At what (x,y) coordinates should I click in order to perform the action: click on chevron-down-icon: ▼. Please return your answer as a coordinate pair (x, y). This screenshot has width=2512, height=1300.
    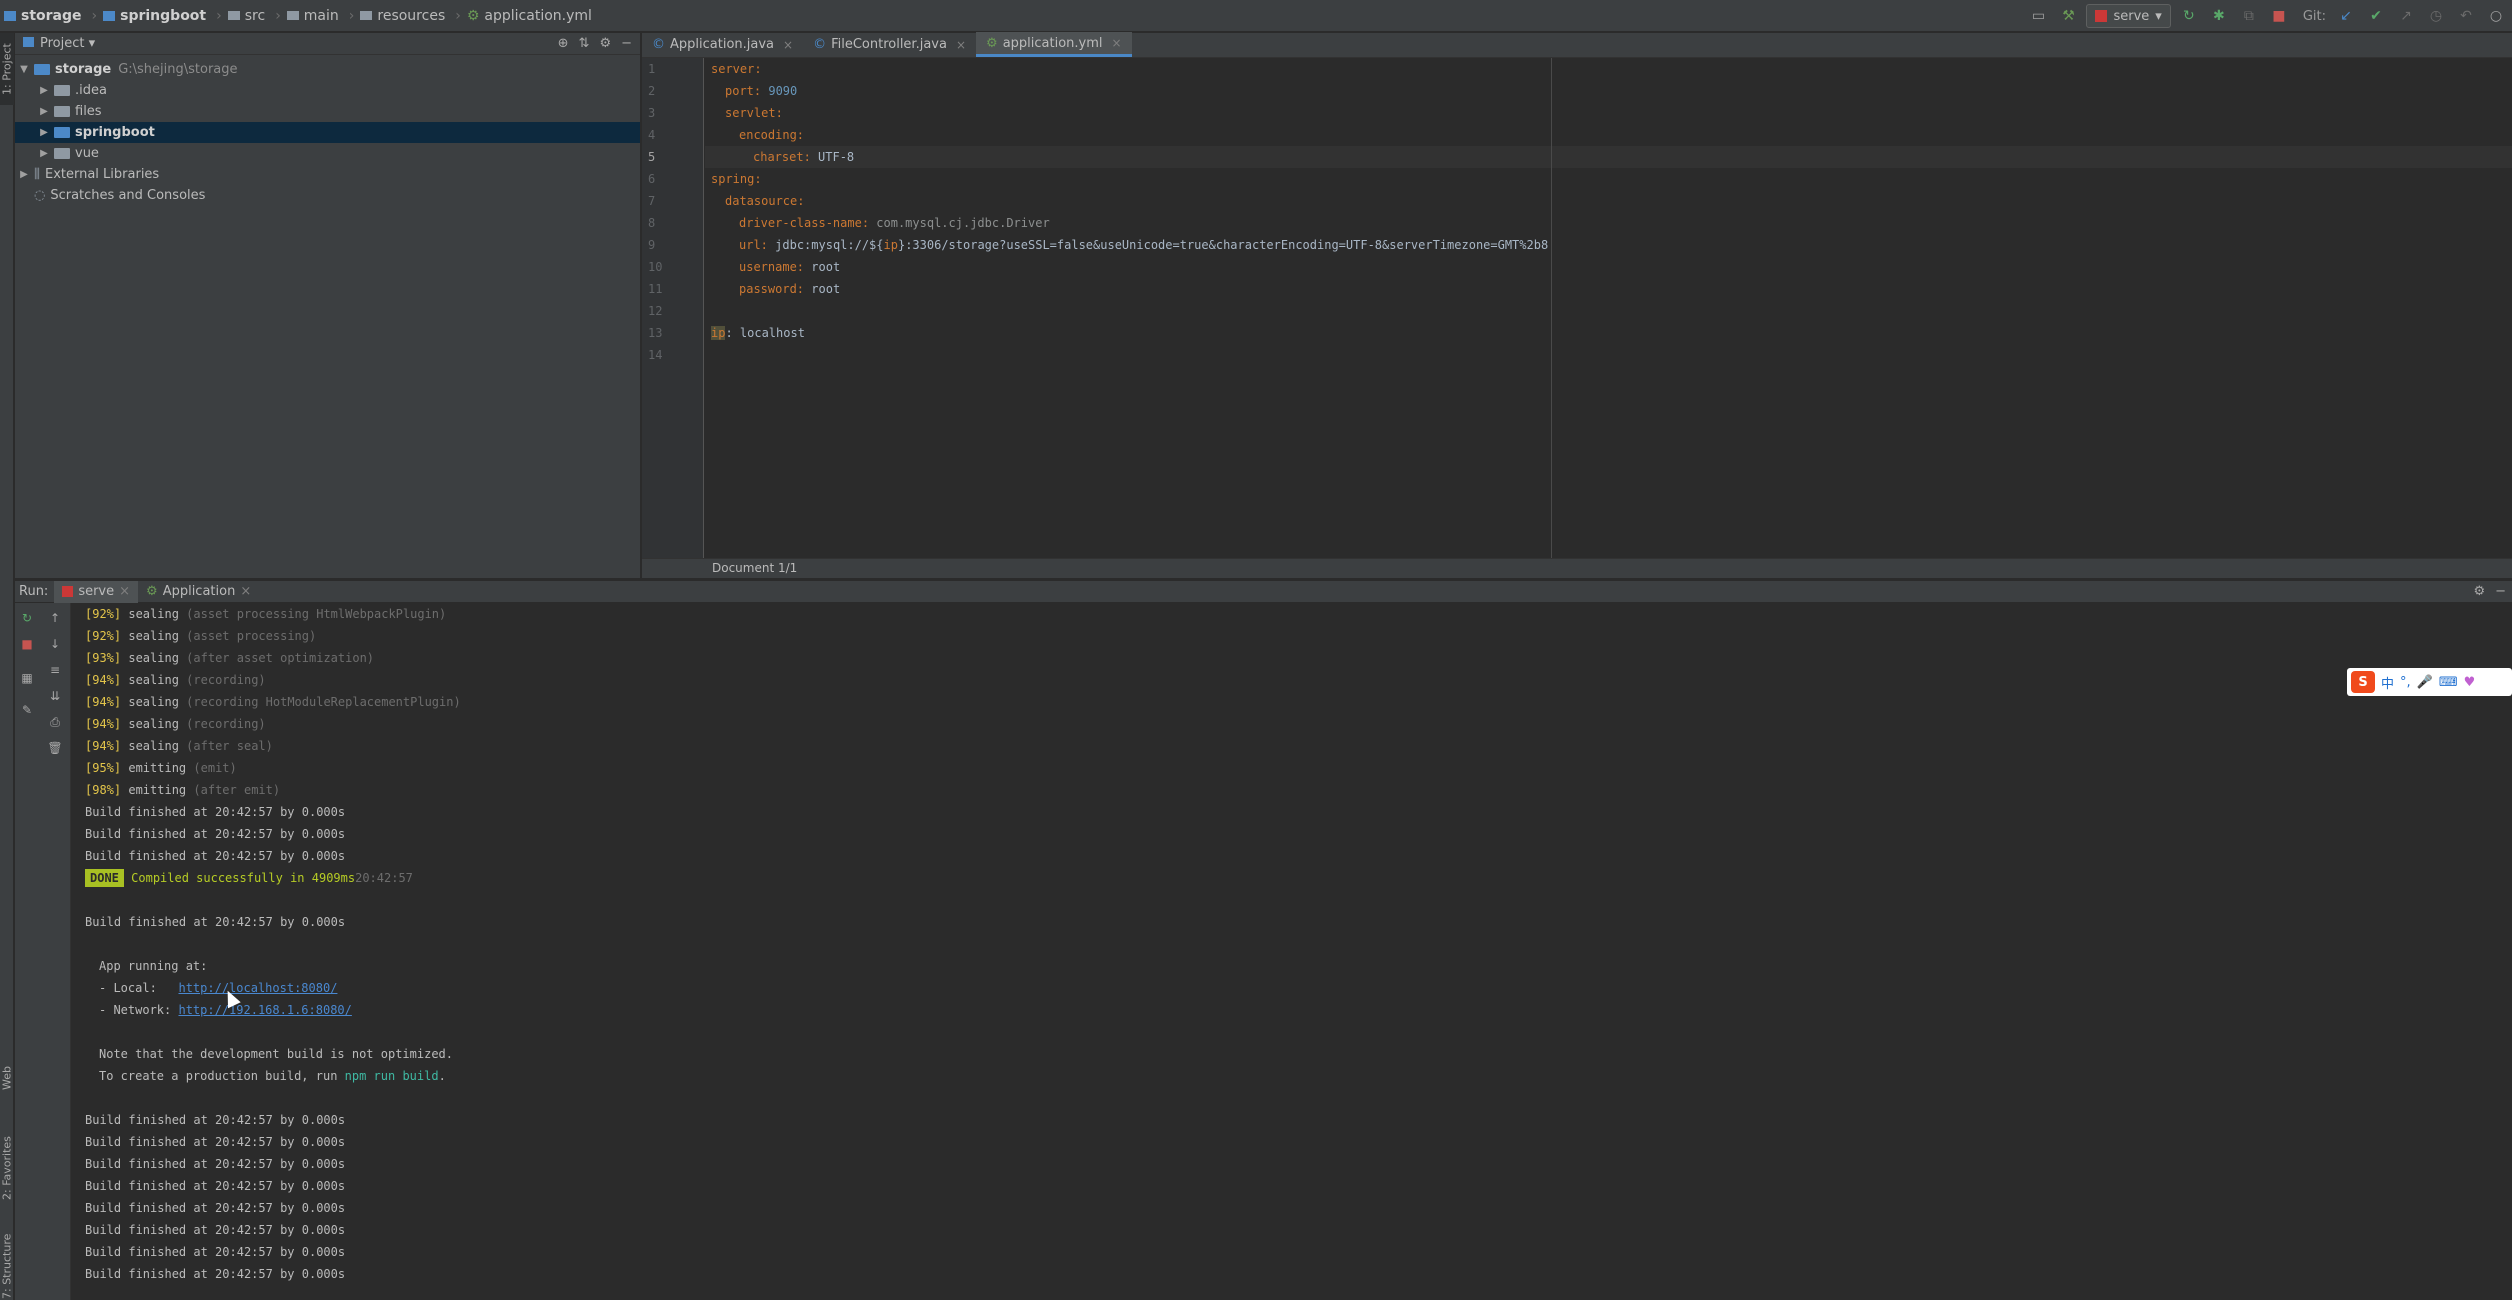
    Looking at the image, I should click on (24, 69).